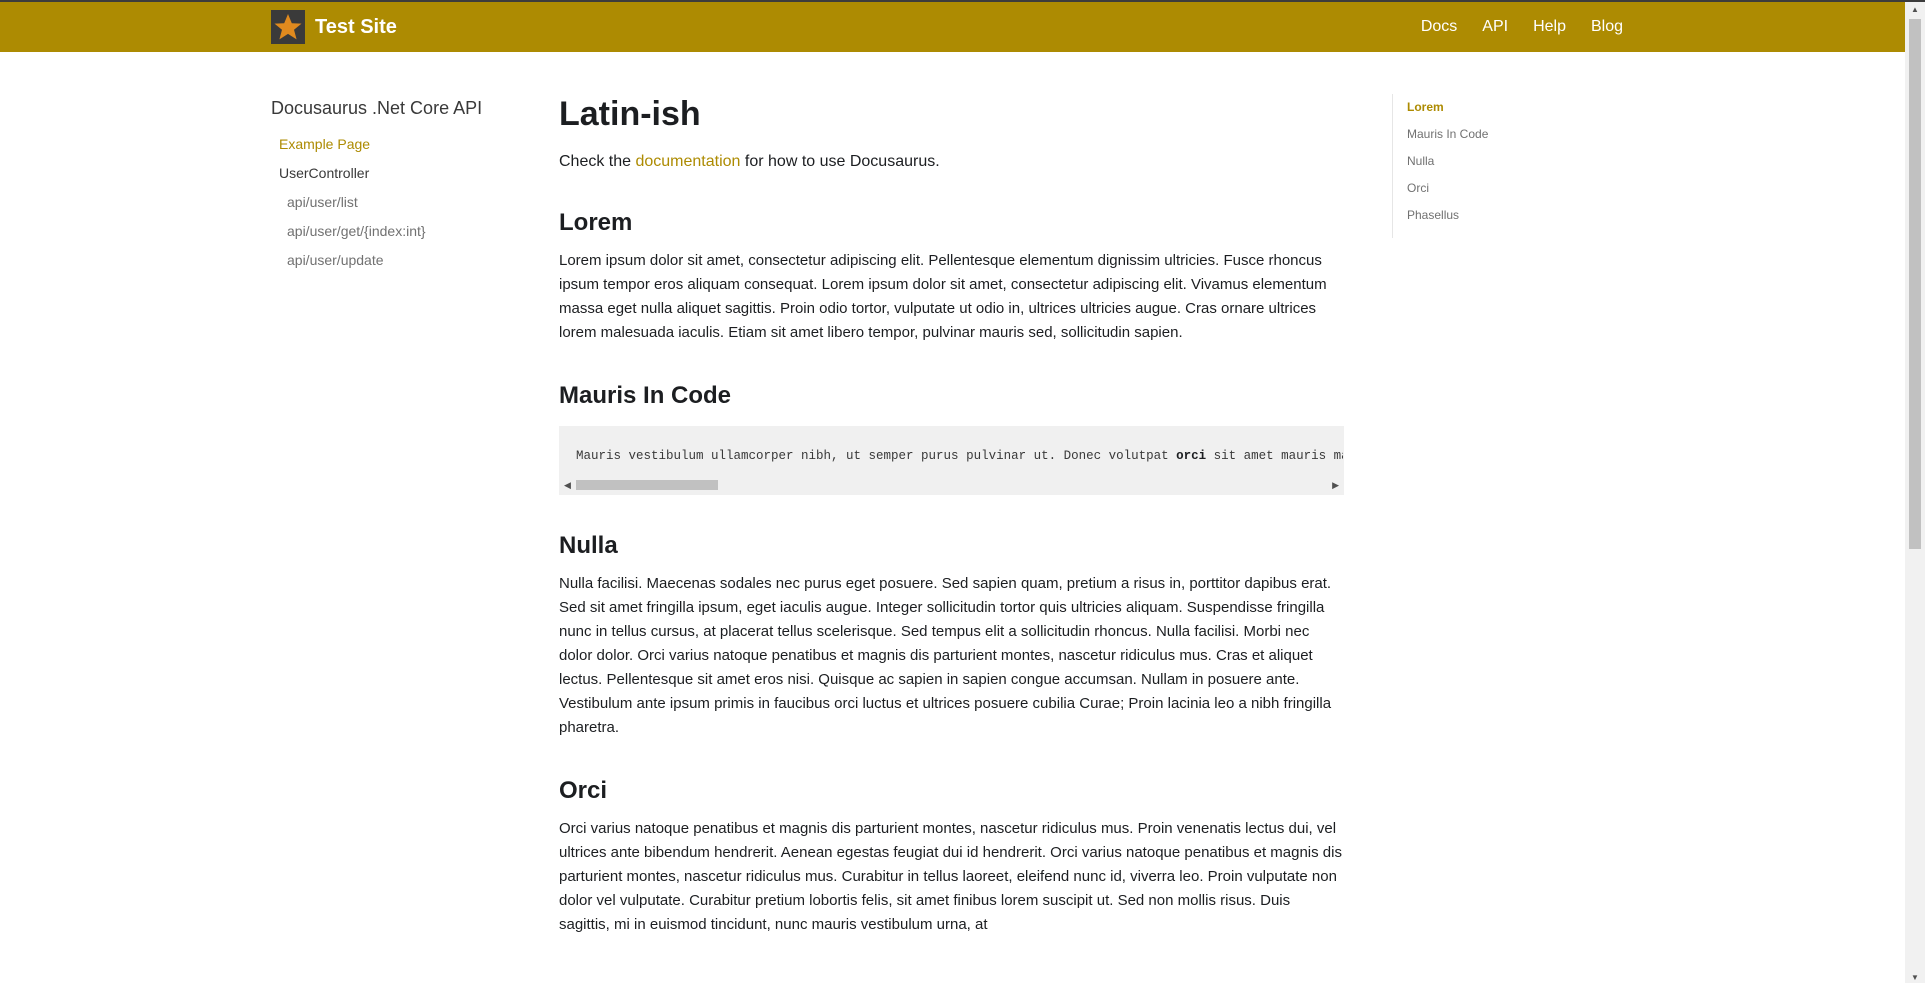 This screenshot has height=983, width=1925. What do you see at coordinates (377, 108) in the screenshot?
I see `sidebar-title: Docusaurus .Net Core API` at bounding box center [377, 108].